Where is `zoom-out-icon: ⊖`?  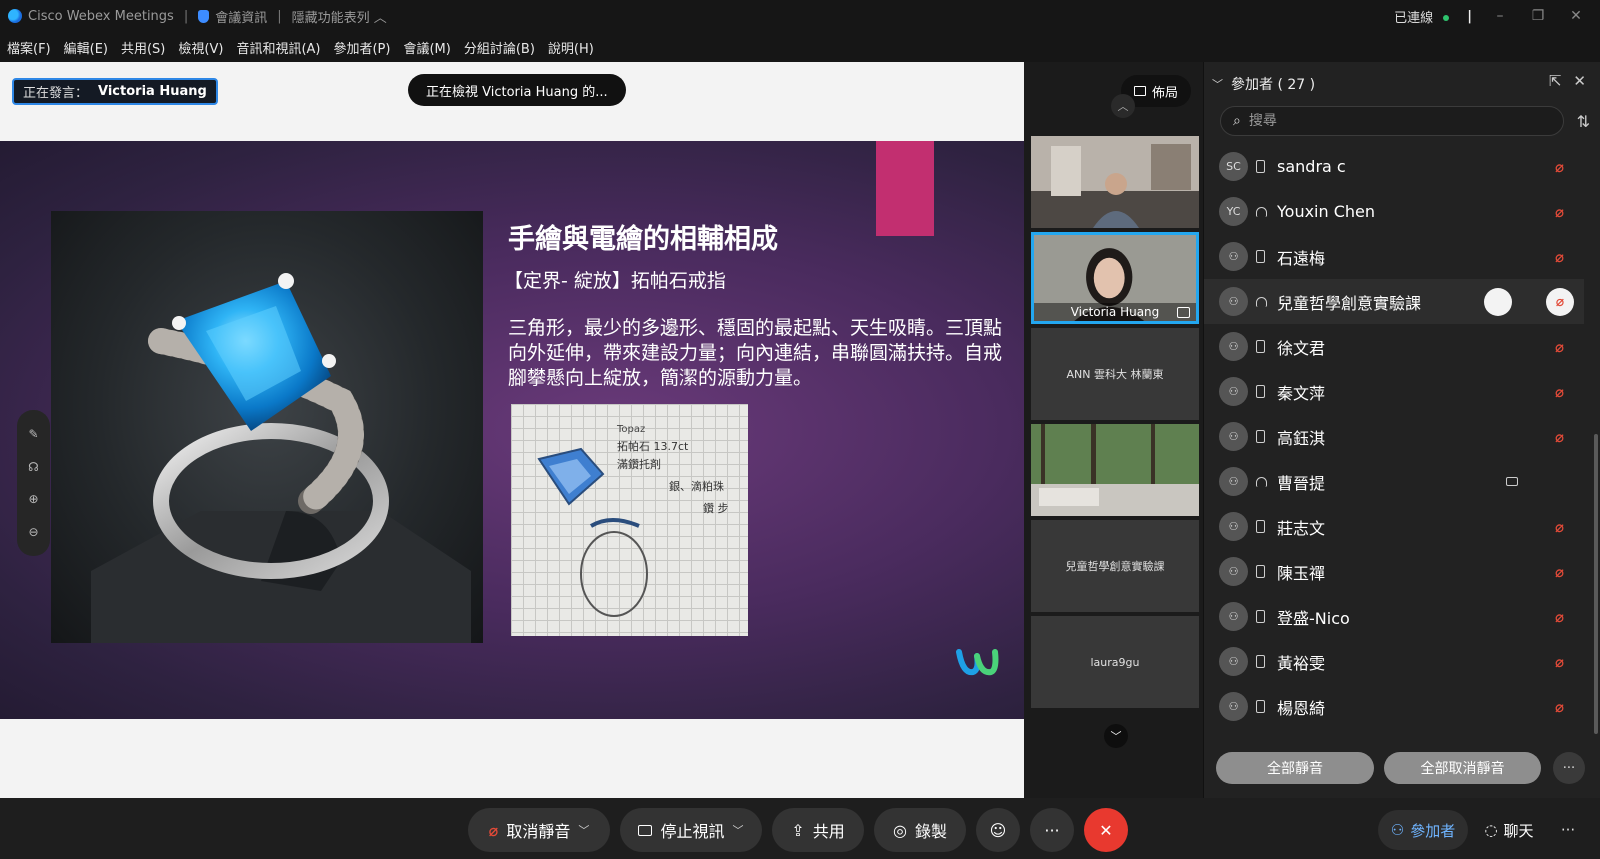
zoom-out-icon: ⊖ is located at coordinates (33, 532).